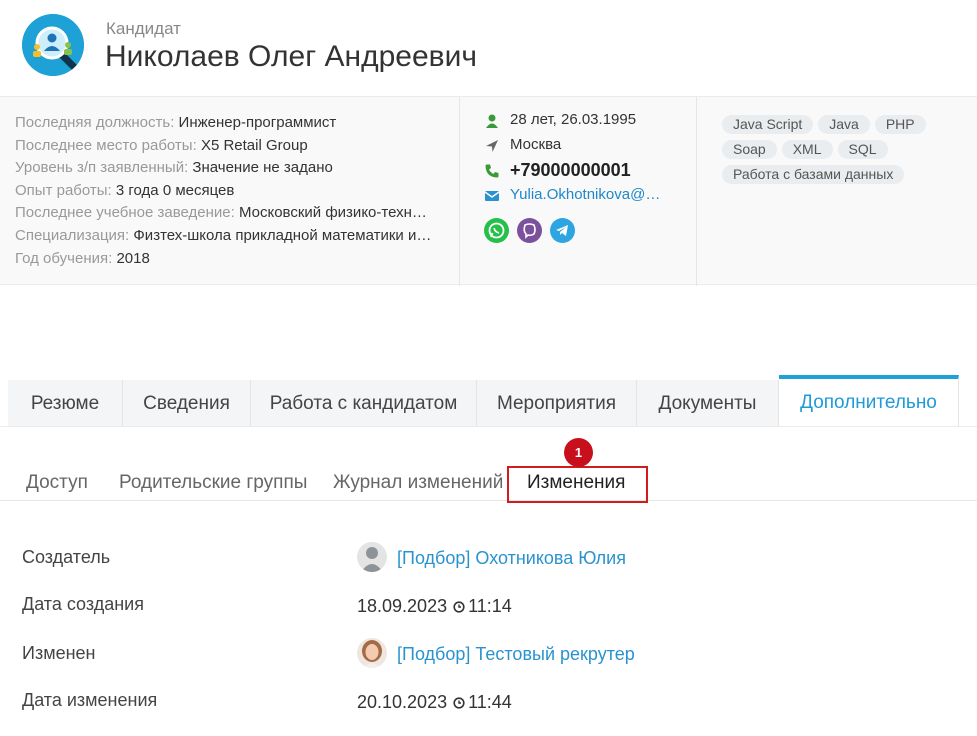 The image size is (977, 736). I want to click on info-row-workplace: Последнее место работы: X5 Retail Group, so click(161, 145).